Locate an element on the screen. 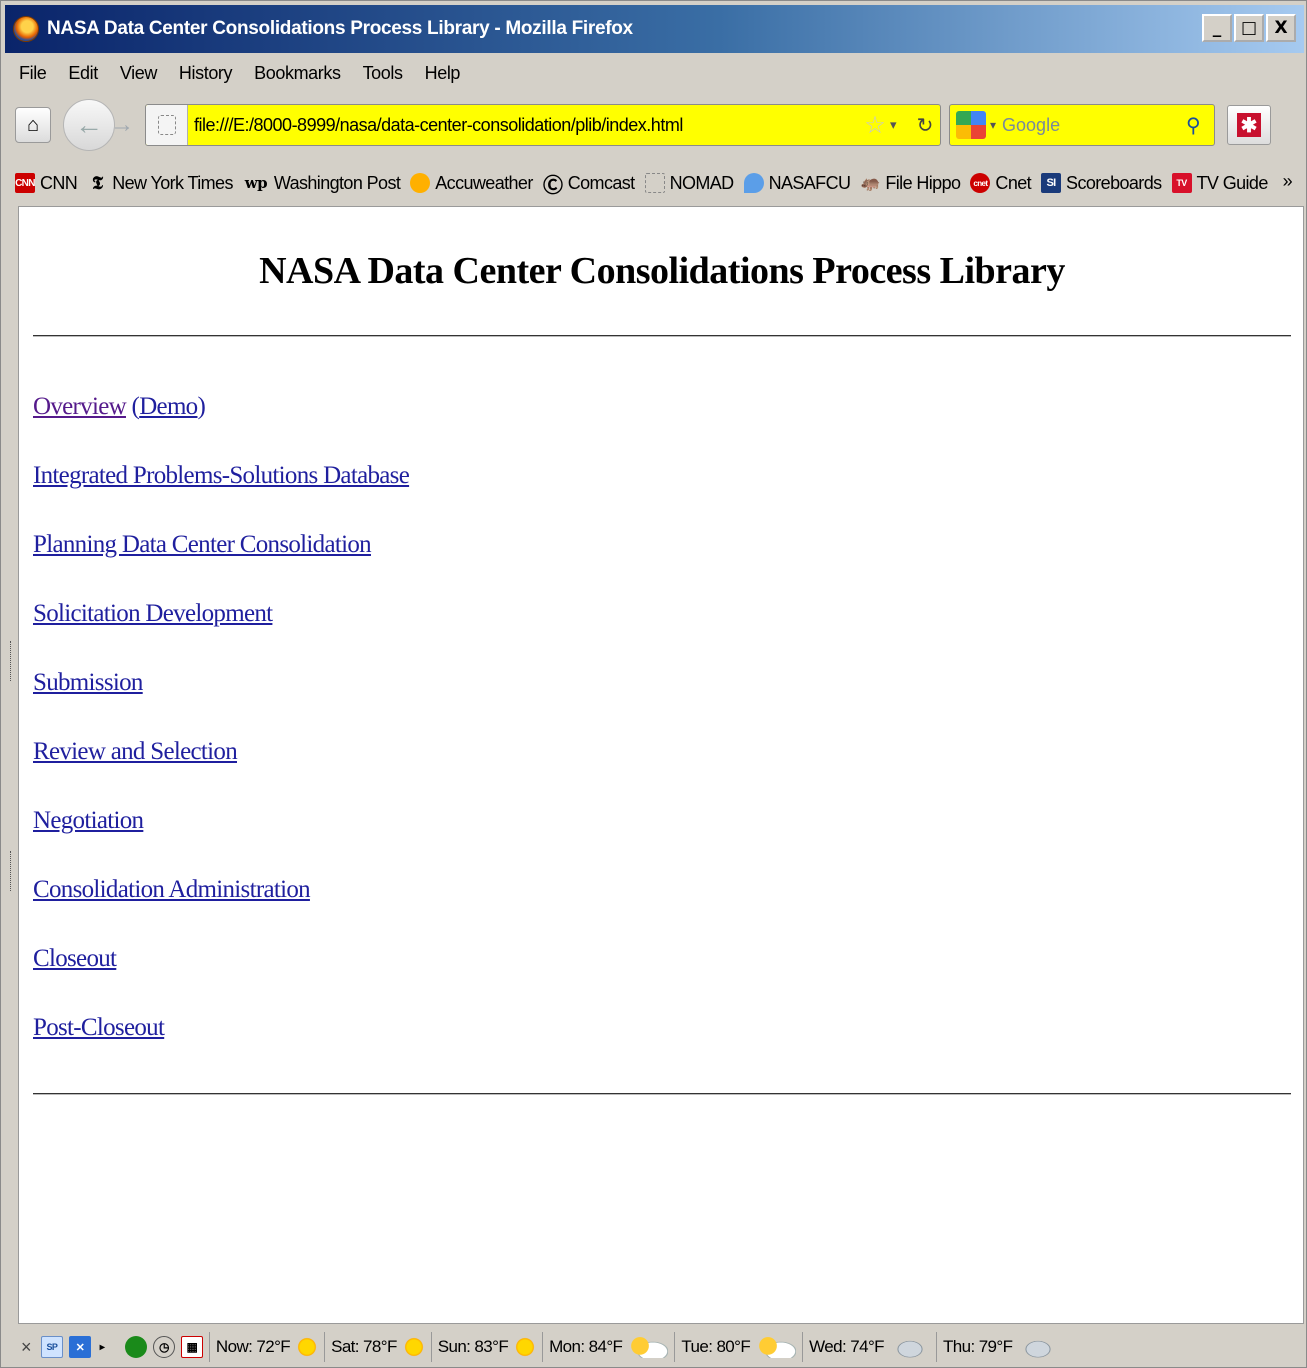 The image size is (1307, 1368). solicitation-development-link: Solicitation Development is located at coordinates (153, 613).